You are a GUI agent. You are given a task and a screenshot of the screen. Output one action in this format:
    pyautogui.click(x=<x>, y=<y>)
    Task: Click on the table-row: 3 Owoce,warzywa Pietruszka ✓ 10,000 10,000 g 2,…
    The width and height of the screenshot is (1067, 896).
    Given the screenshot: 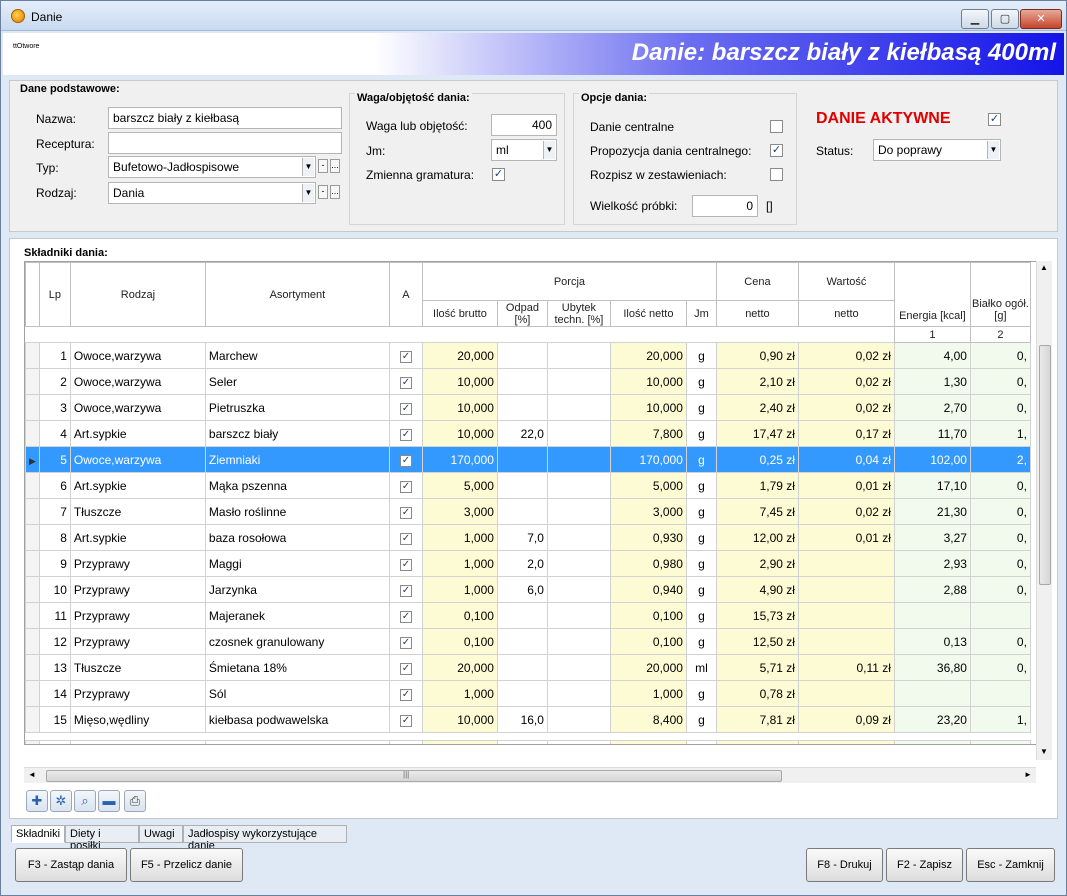 What is the action you would take?
    pyautogui.click(x=528, y=407)
    